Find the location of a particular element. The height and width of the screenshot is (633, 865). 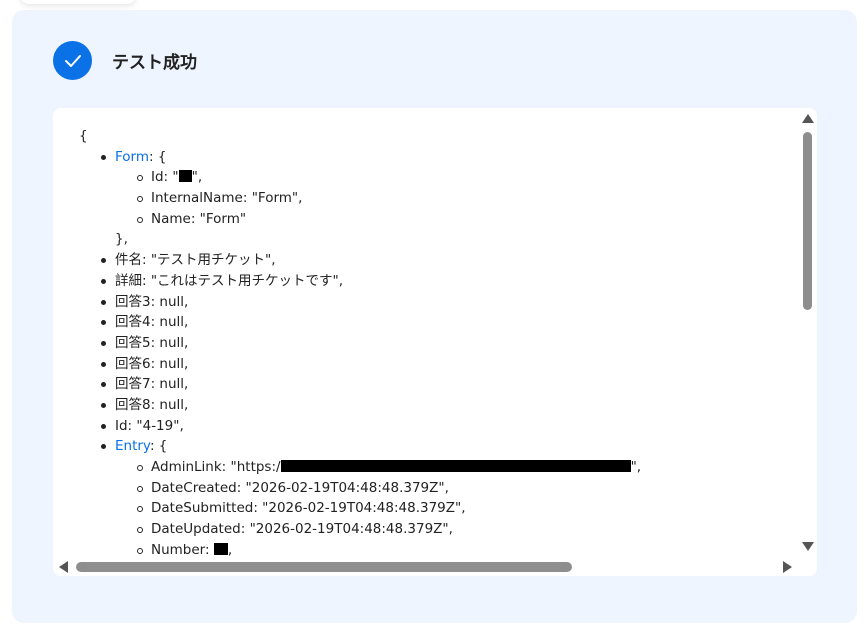

form-open: : { is located at coordinates (158, 156).